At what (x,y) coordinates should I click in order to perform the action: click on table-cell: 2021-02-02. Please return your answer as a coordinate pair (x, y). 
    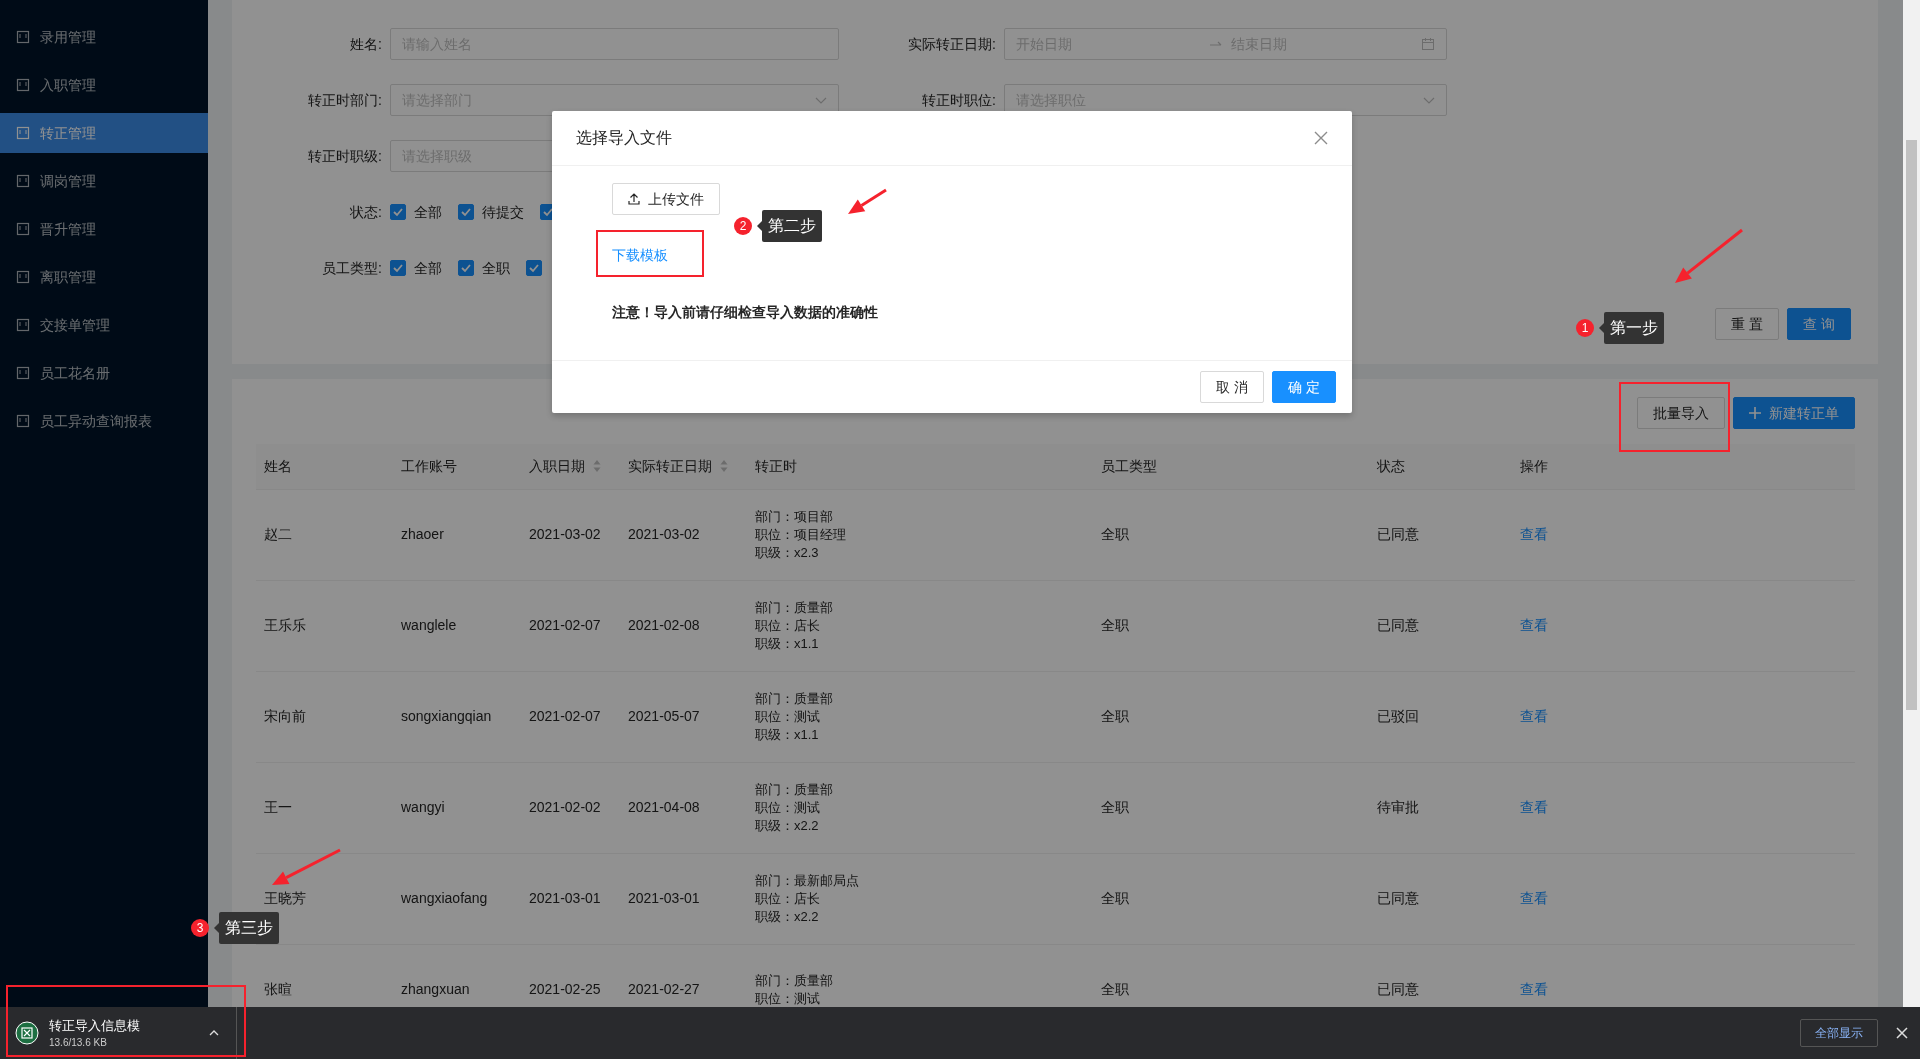
    Looking at the image, I should click on (570, 807).